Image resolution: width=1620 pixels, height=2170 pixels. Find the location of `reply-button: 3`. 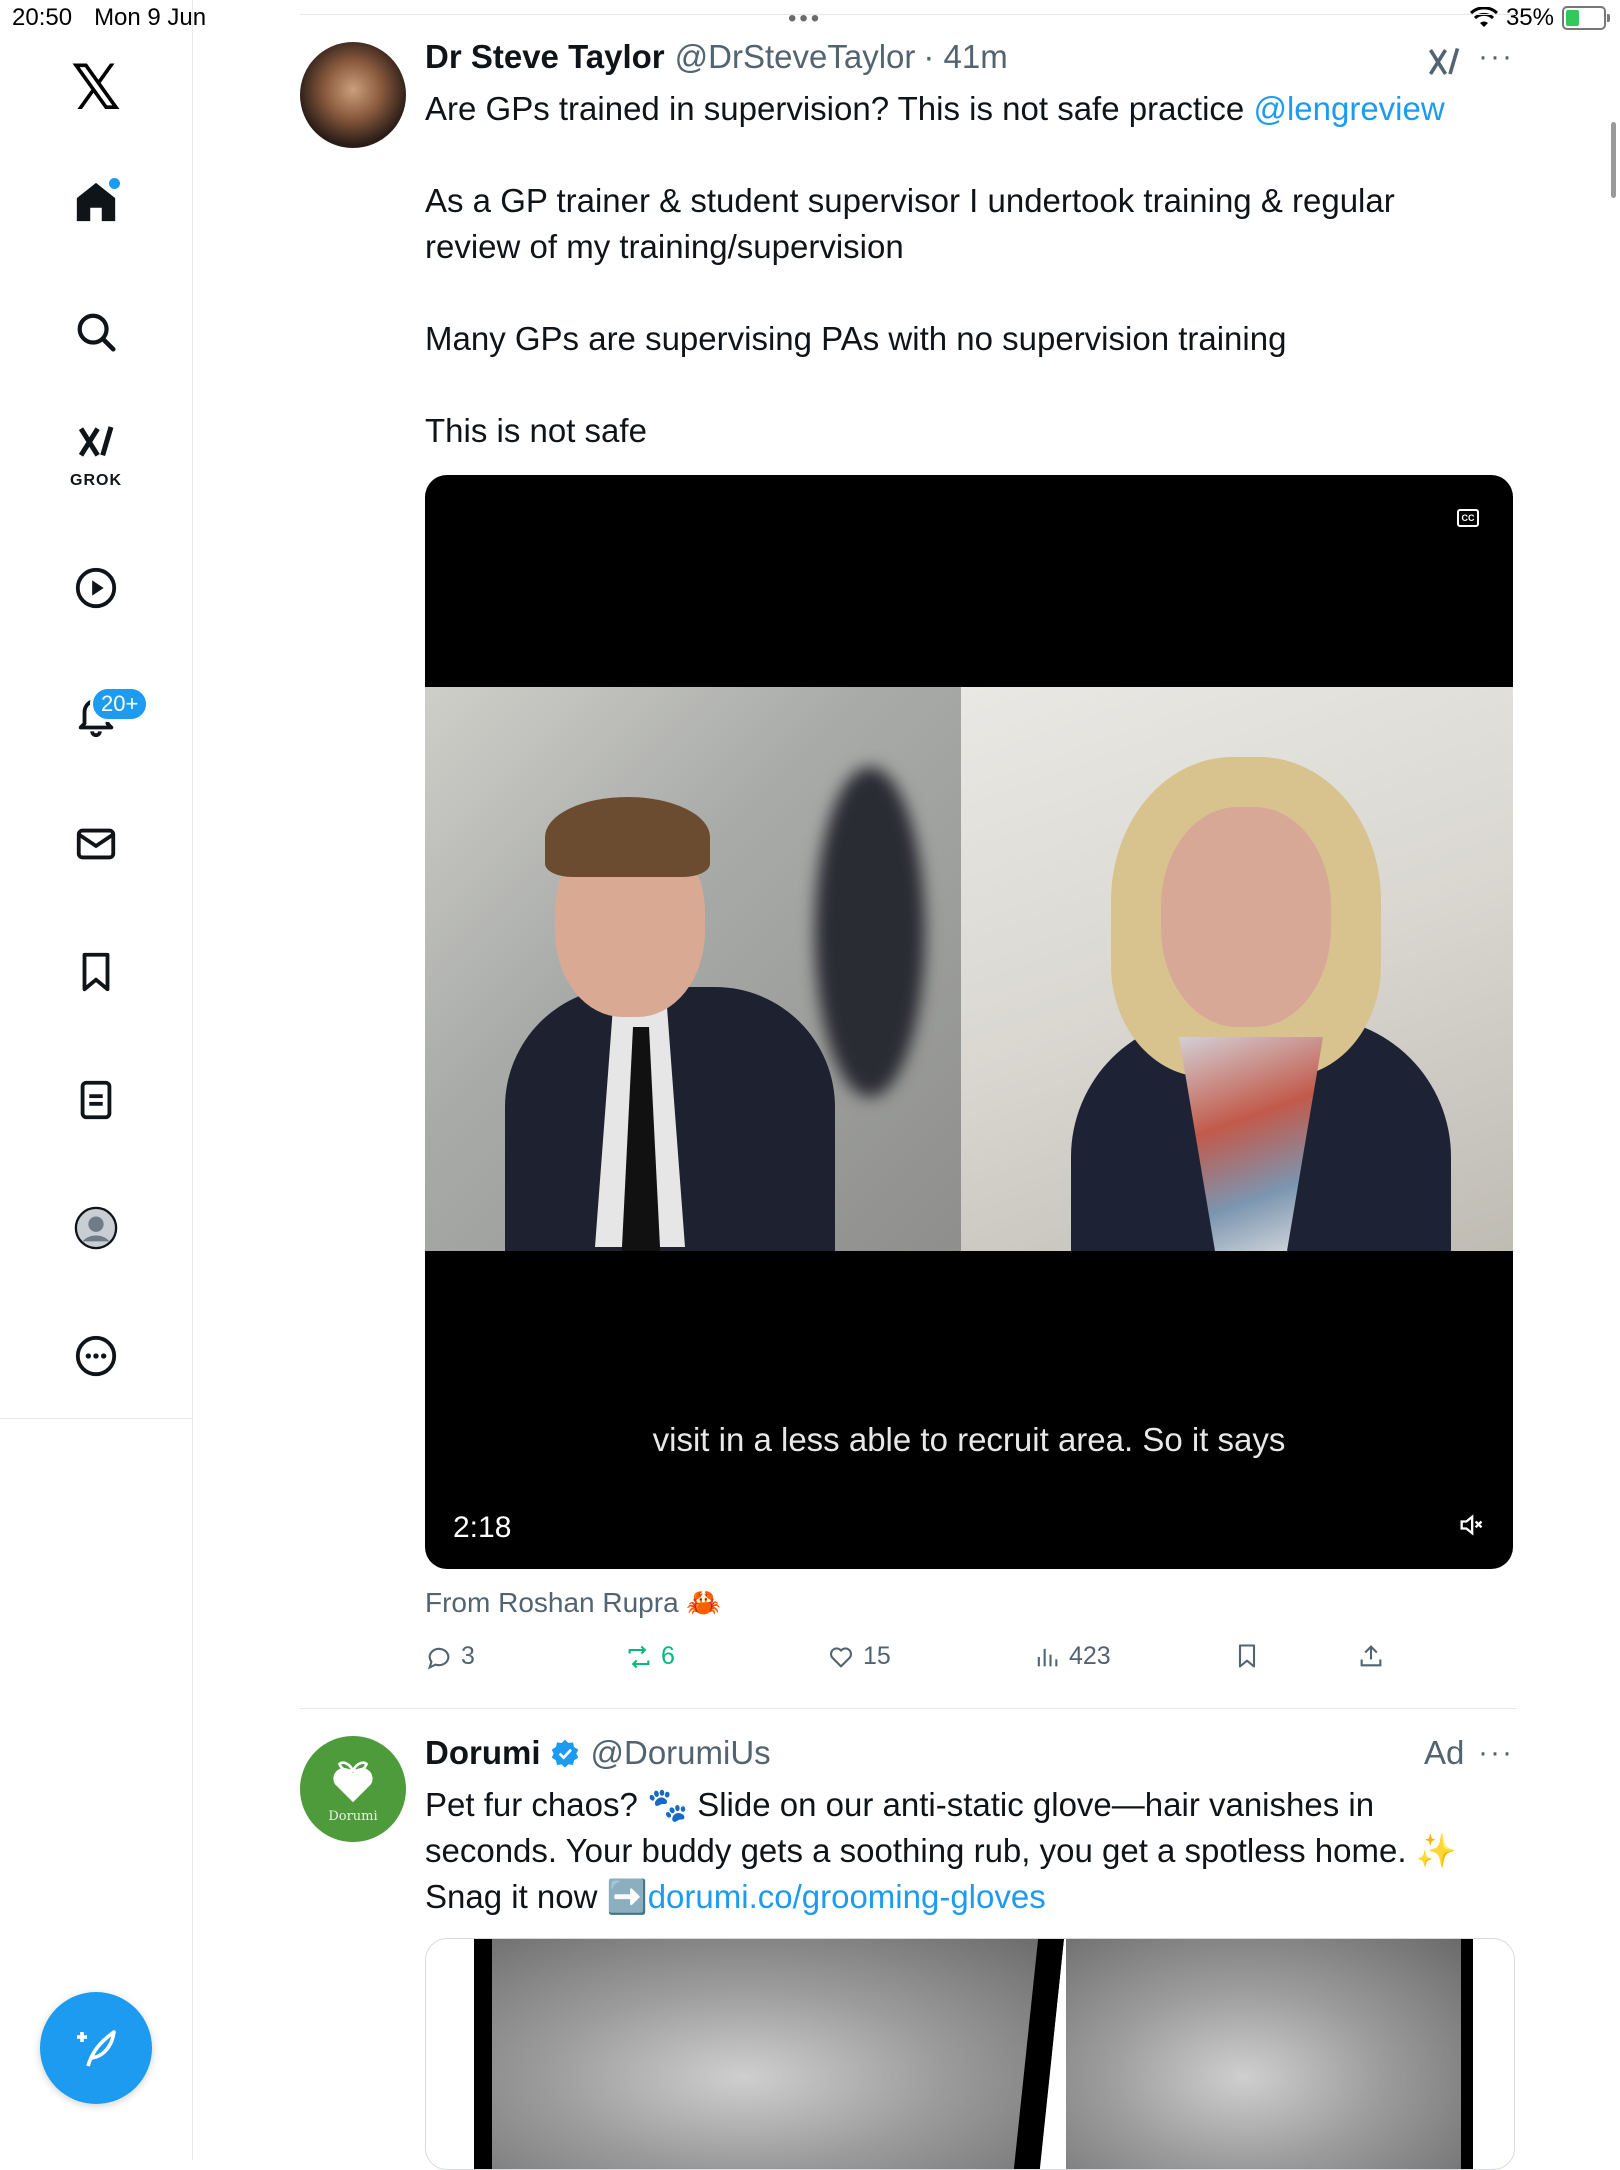

reply-button: 3 is located at coordinates (450, 1656).